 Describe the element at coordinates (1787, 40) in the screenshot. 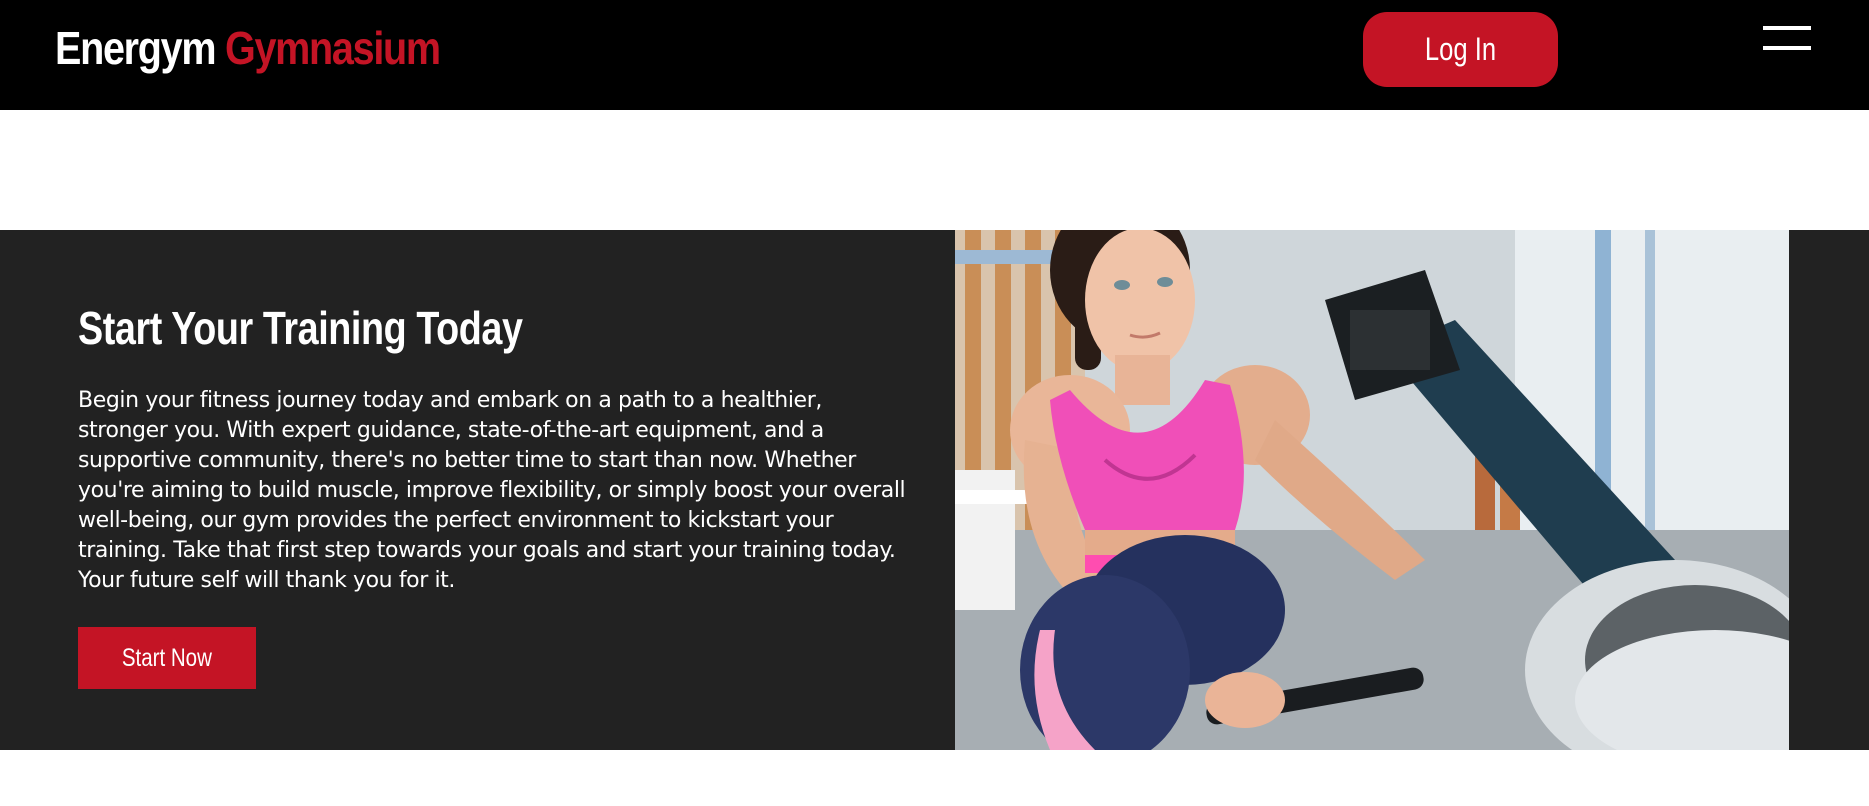

I see `hamburger-menu-icon` at that location.